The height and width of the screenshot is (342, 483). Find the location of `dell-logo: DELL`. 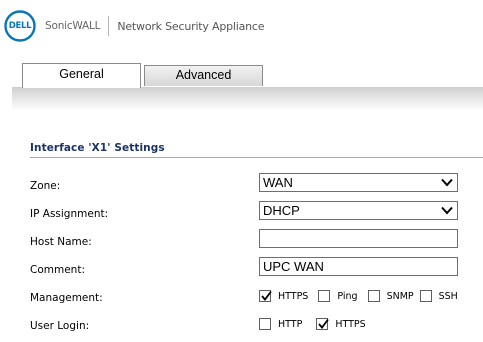

dell-logo: DELL is located at coordinates (20, 26).